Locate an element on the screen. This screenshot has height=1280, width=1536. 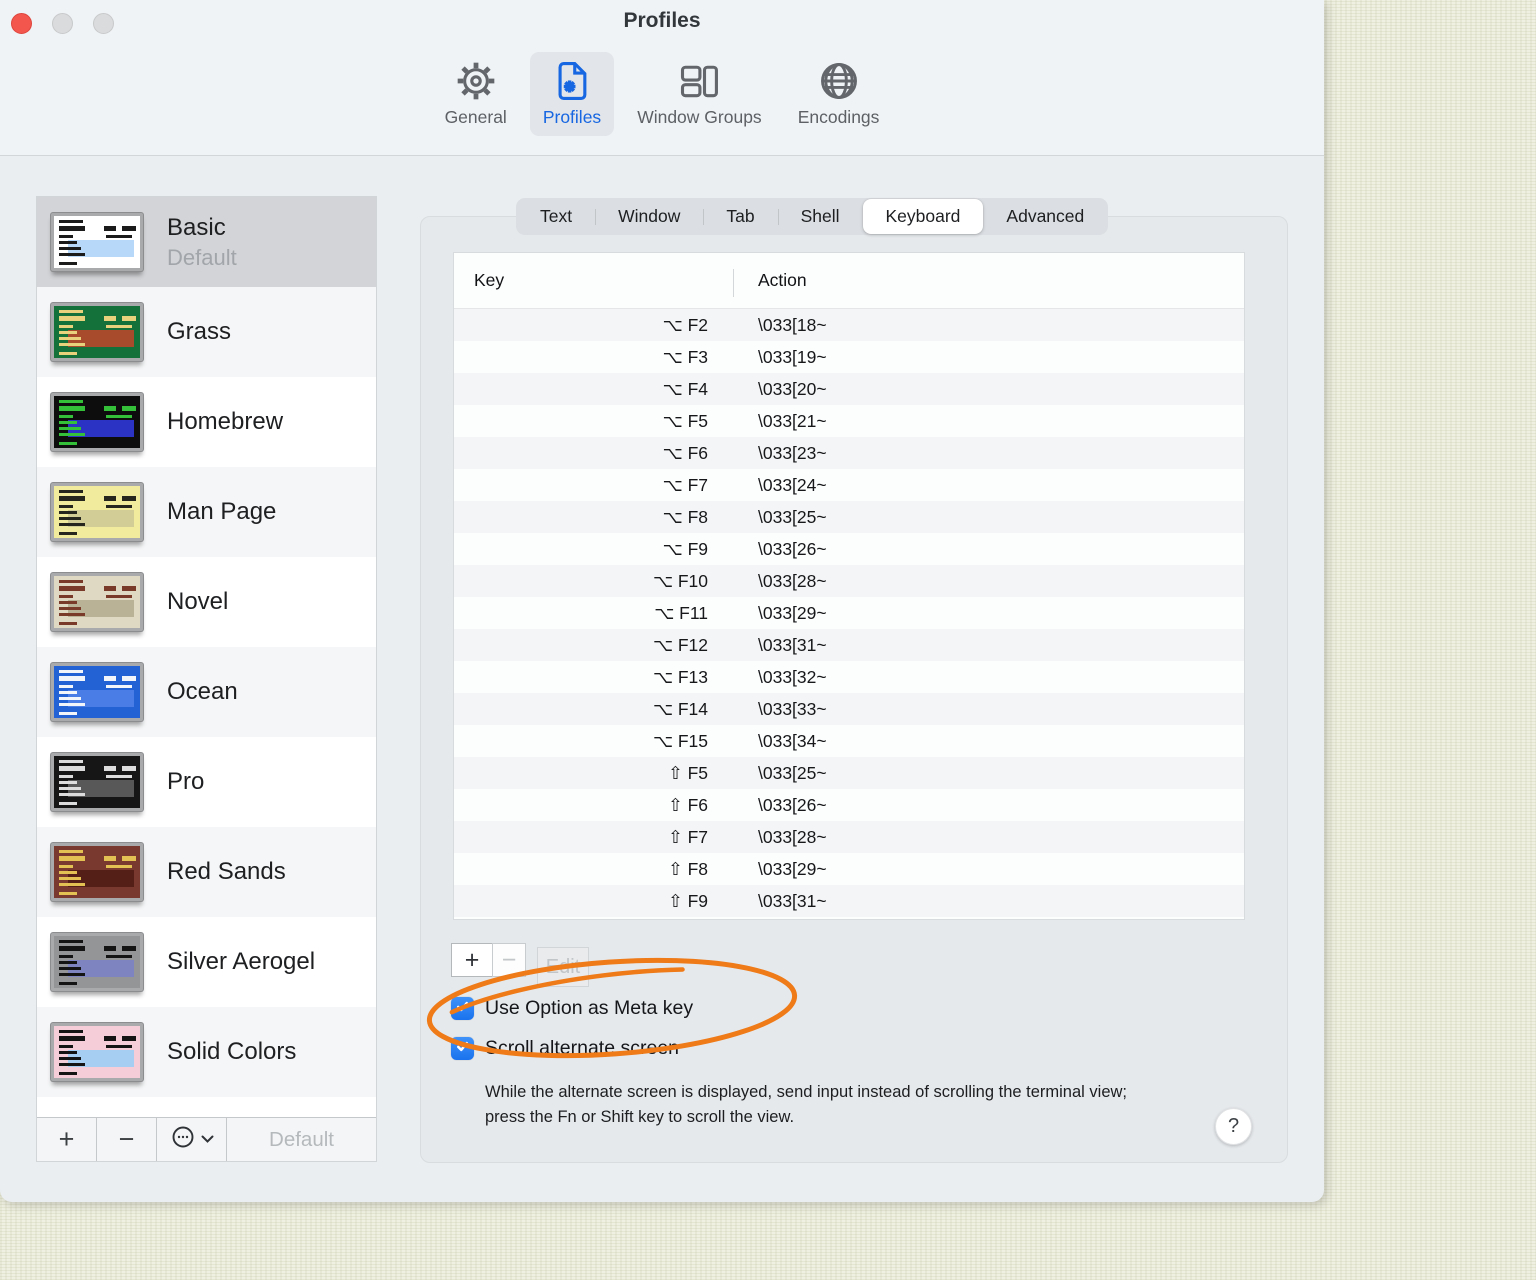
table-header: Key Action is located at coordinates (849, 281).